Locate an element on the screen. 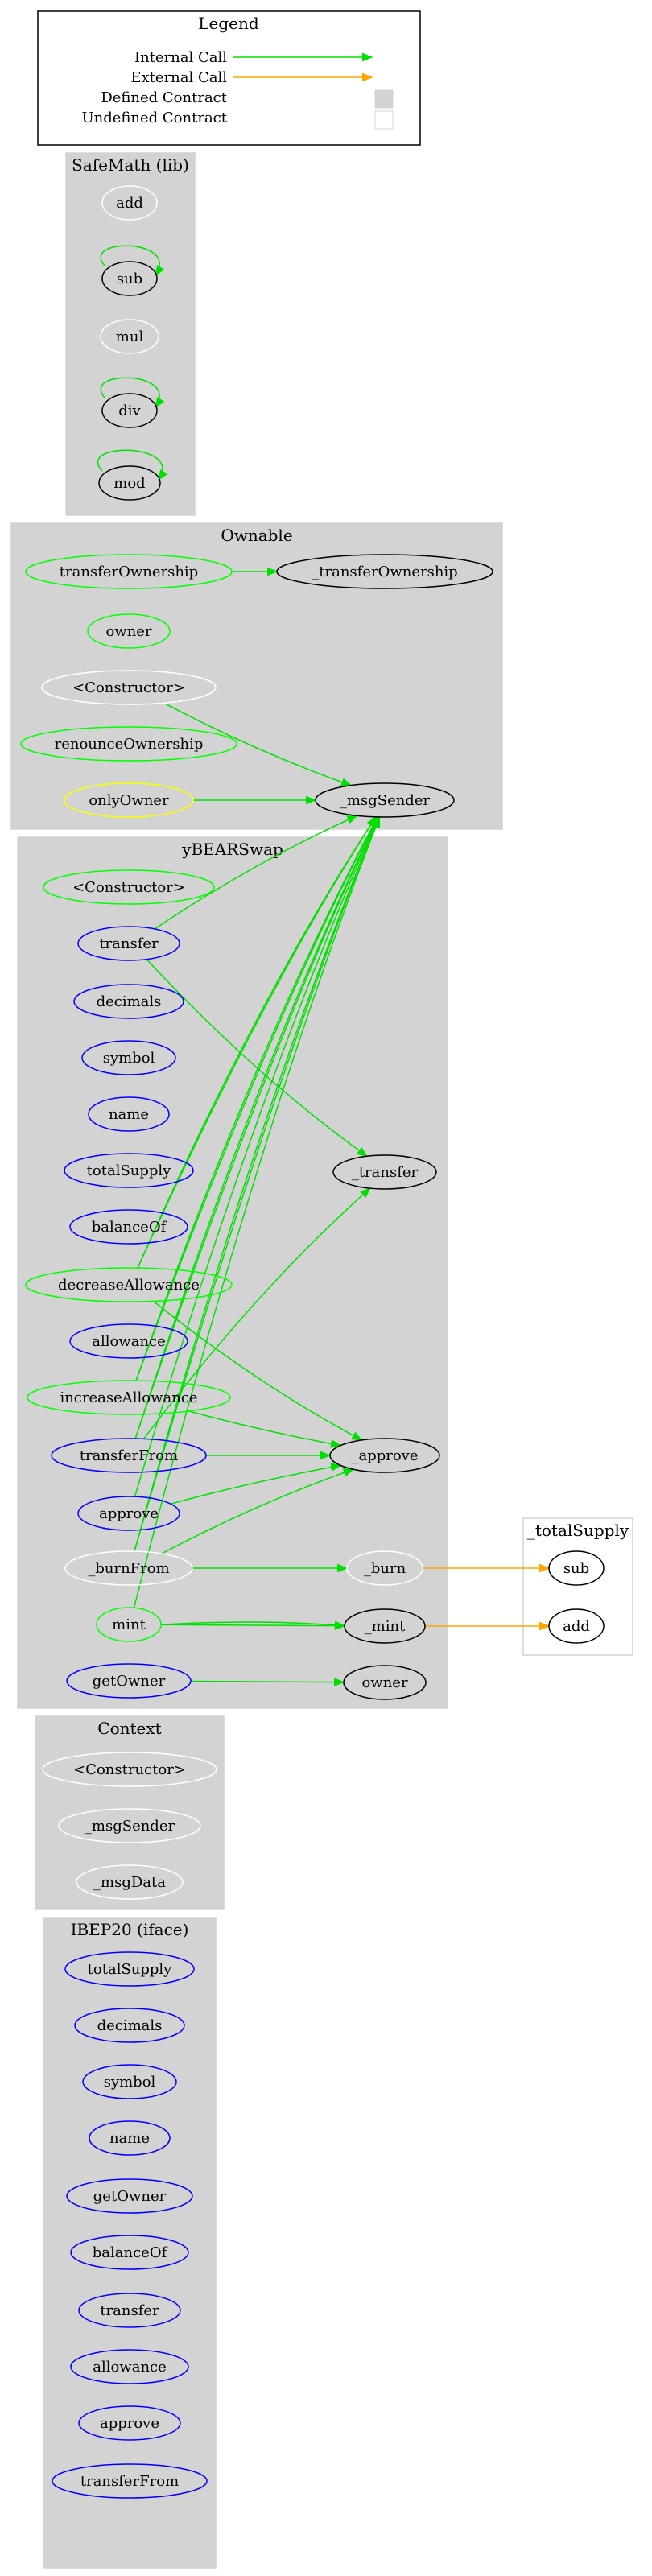 This screenshot has width=652, height=2576. node-label: decreaseAllowance is located at coordinates (129, 1285).